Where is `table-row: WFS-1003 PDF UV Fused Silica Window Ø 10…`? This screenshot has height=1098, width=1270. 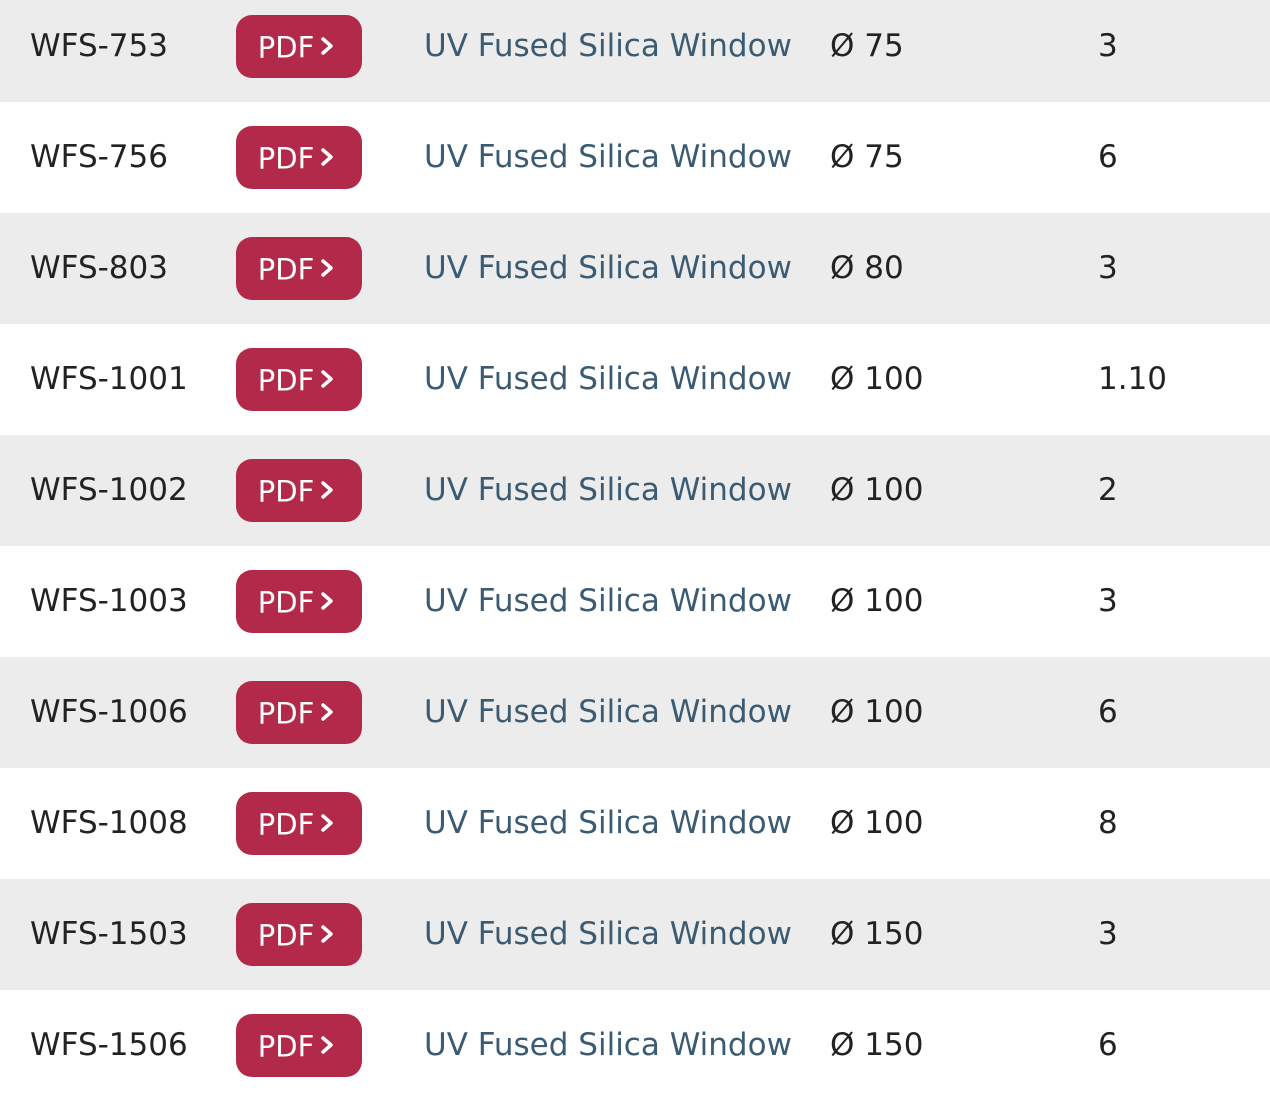
table-row: WFS-1003 PDF UV Fused Silica Window Ø 10… is located at coordinates (635, 601).